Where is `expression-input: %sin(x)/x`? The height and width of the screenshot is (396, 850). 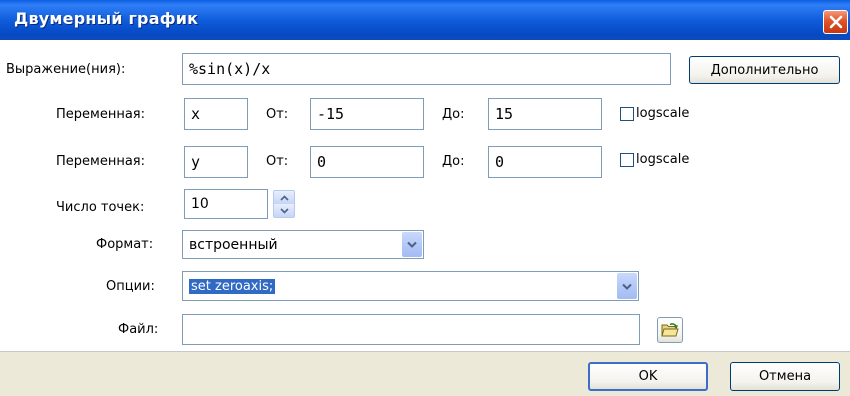
expression-input: %sin(x)/x is located at coordinates (426, 69).